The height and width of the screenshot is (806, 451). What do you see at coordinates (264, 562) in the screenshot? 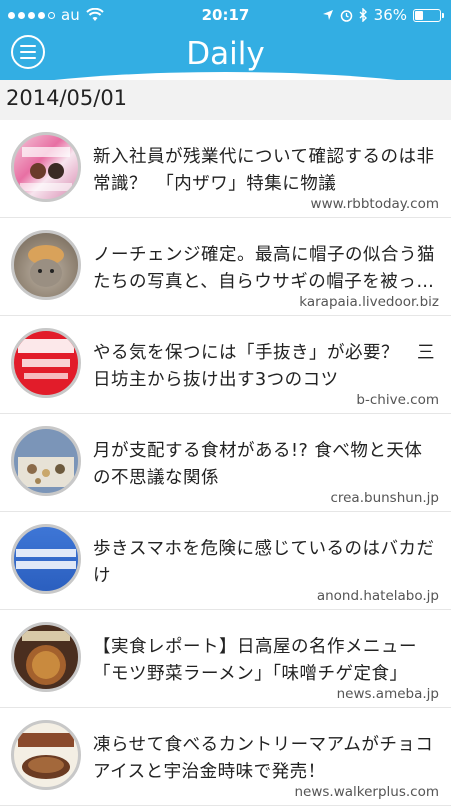
I see `article-title: 歩きスマホを危険に感じているのはバカだけ` at bounding box center [264, 562].